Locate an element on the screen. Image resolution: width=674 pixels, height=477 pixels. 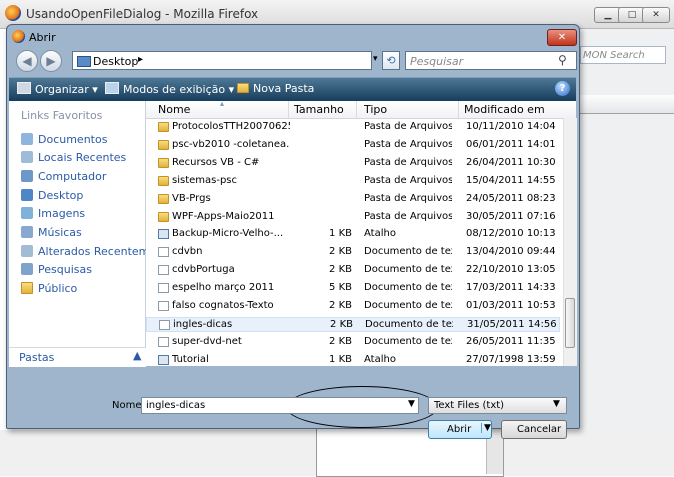
file-modified: 27/07/1998 13:59 is located at coordinates (511, 359).